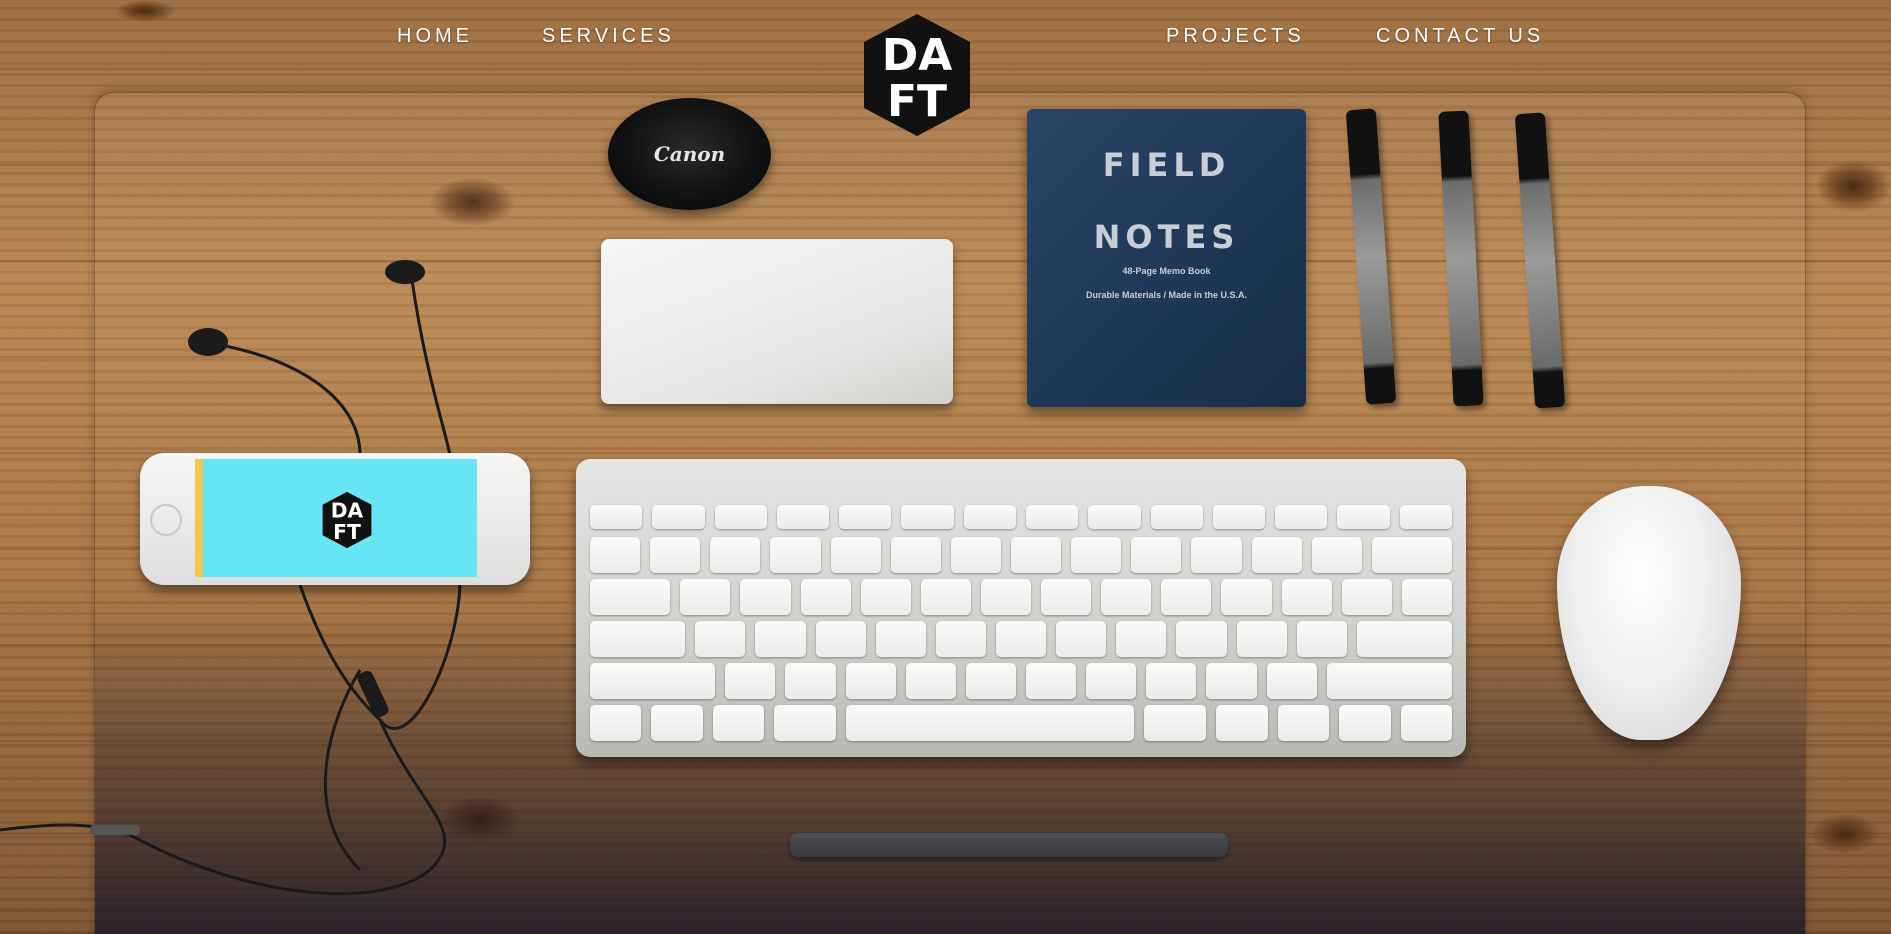 The image size is (1891, 934). I want to click on nav-projects-link: PROJECTS, so click(1235, 36).